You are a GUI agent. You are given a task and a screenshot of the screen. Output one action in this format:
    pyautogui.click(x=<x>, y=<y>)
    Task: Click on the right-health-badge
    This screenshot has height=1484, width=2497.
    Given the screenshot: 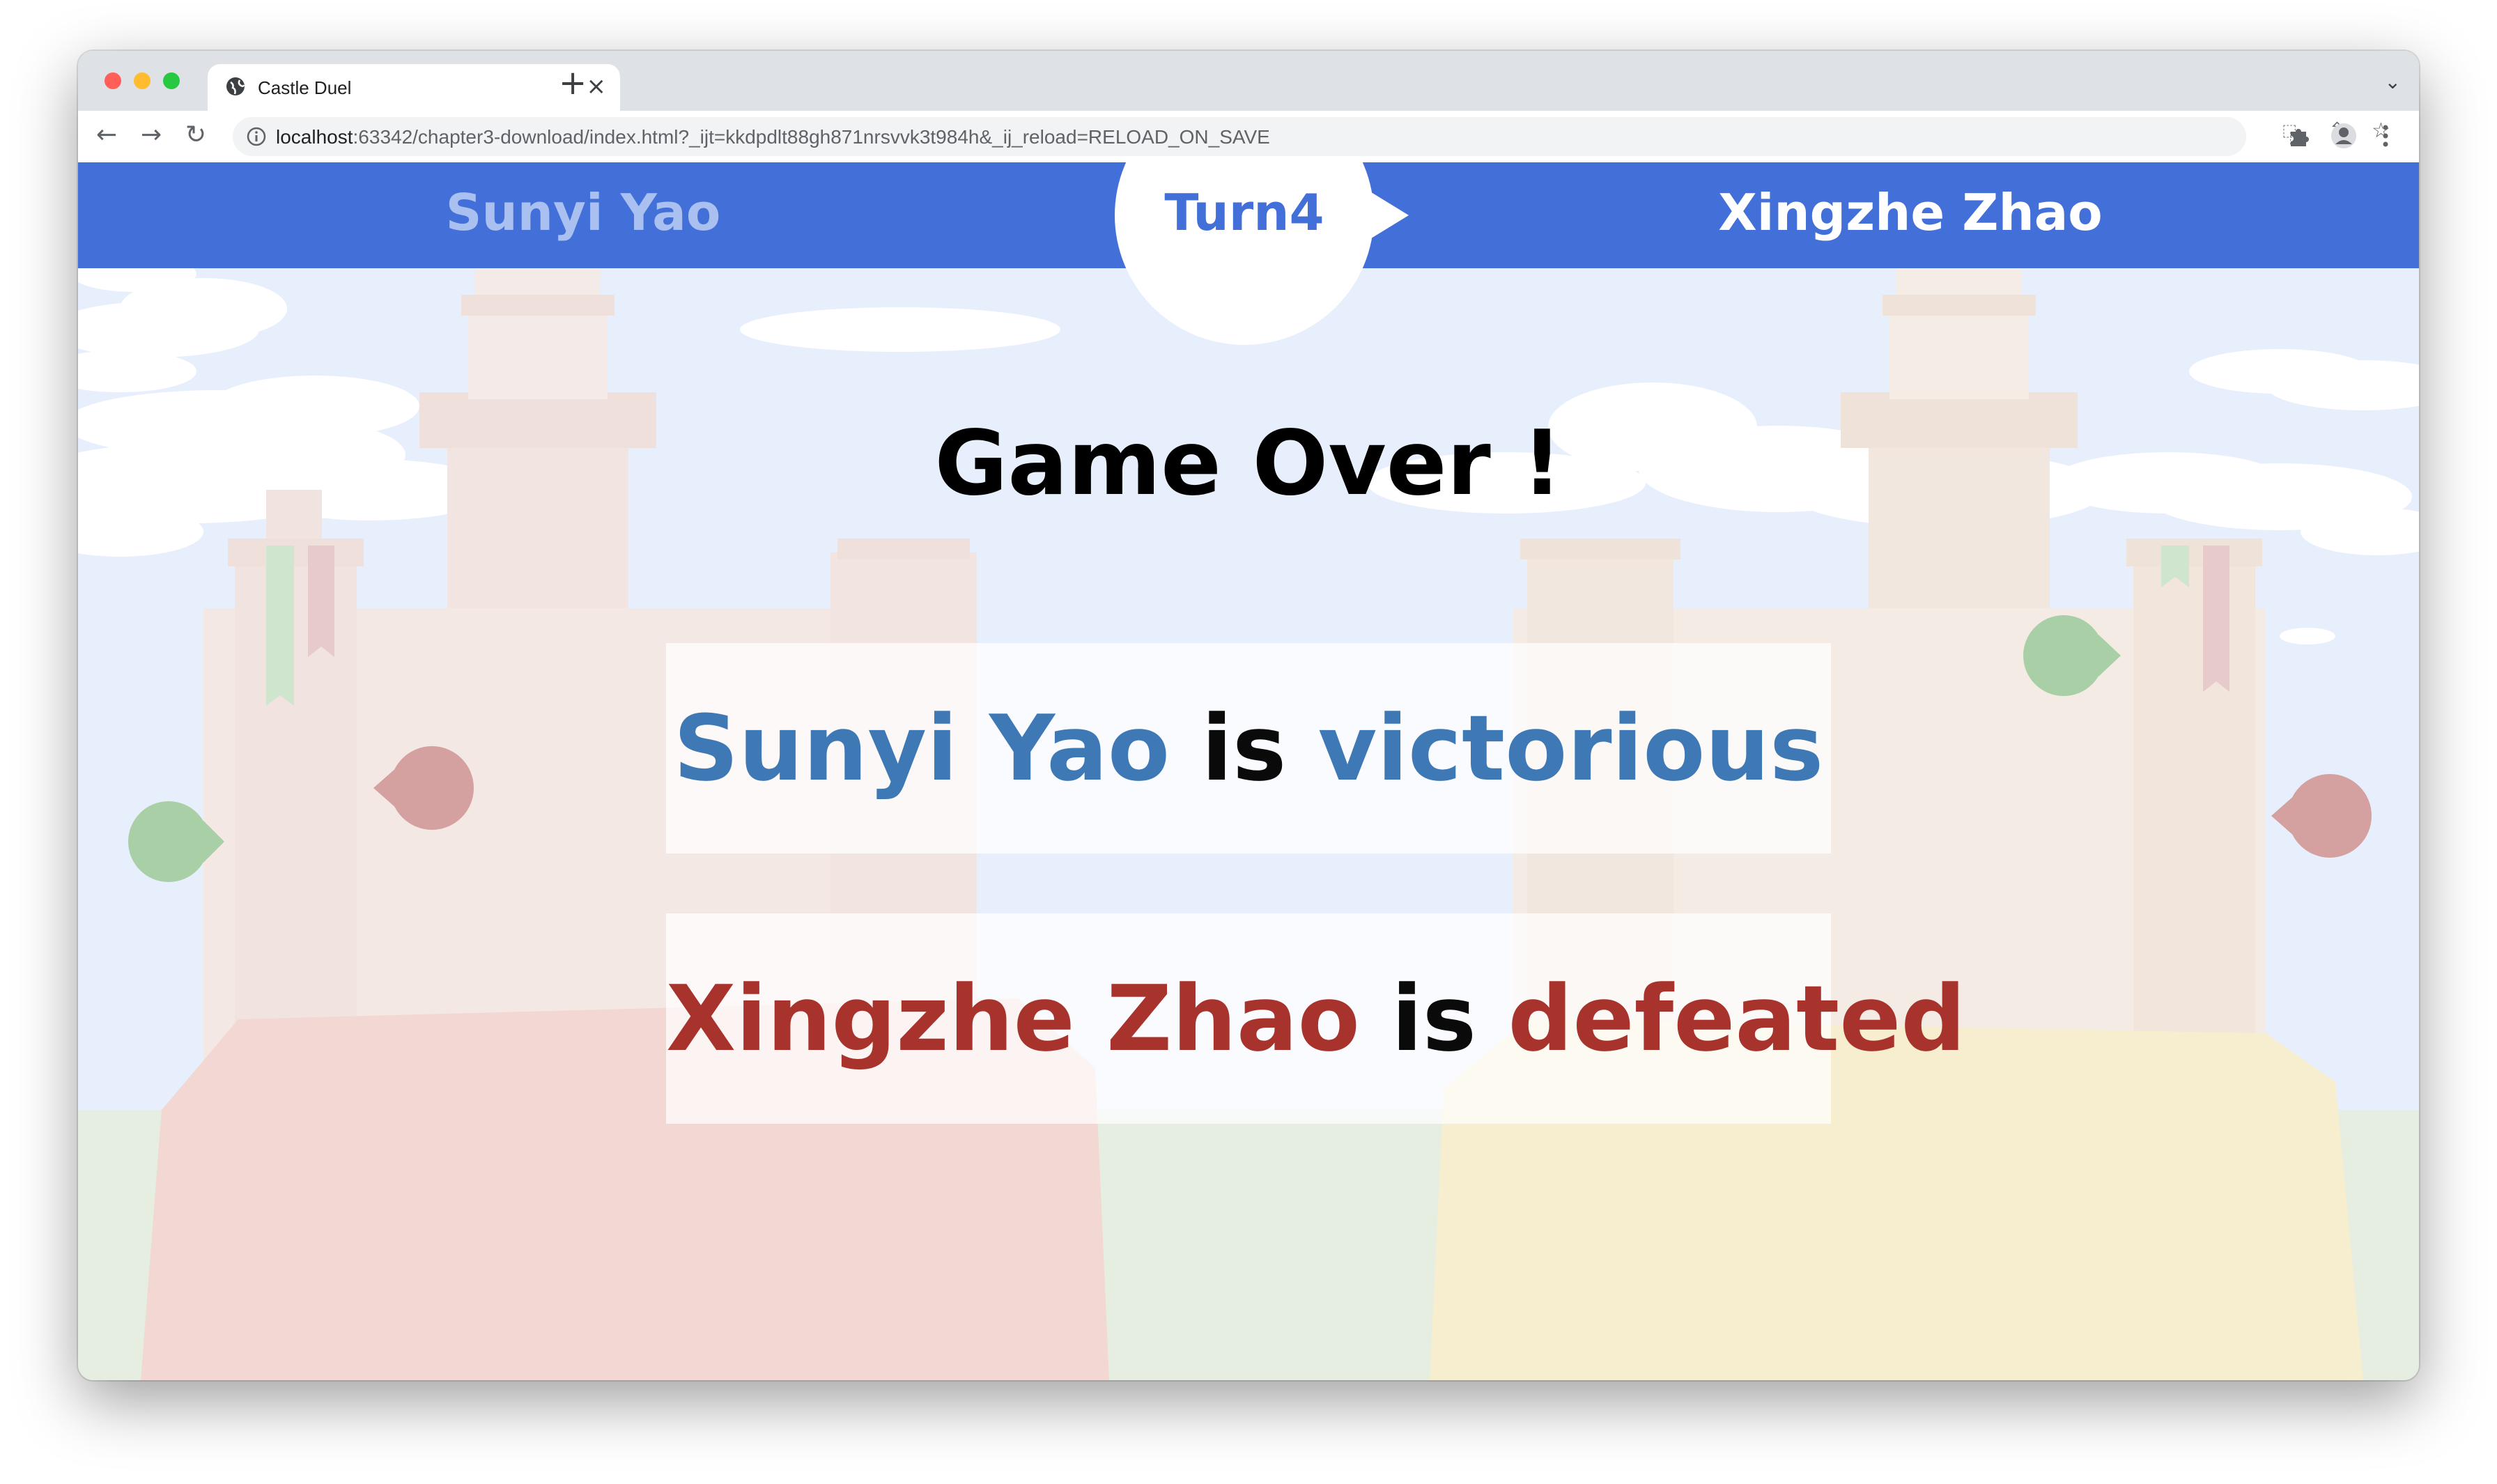 What is the action you would take?
    pyautogui.click(x=2072, y=655)
    